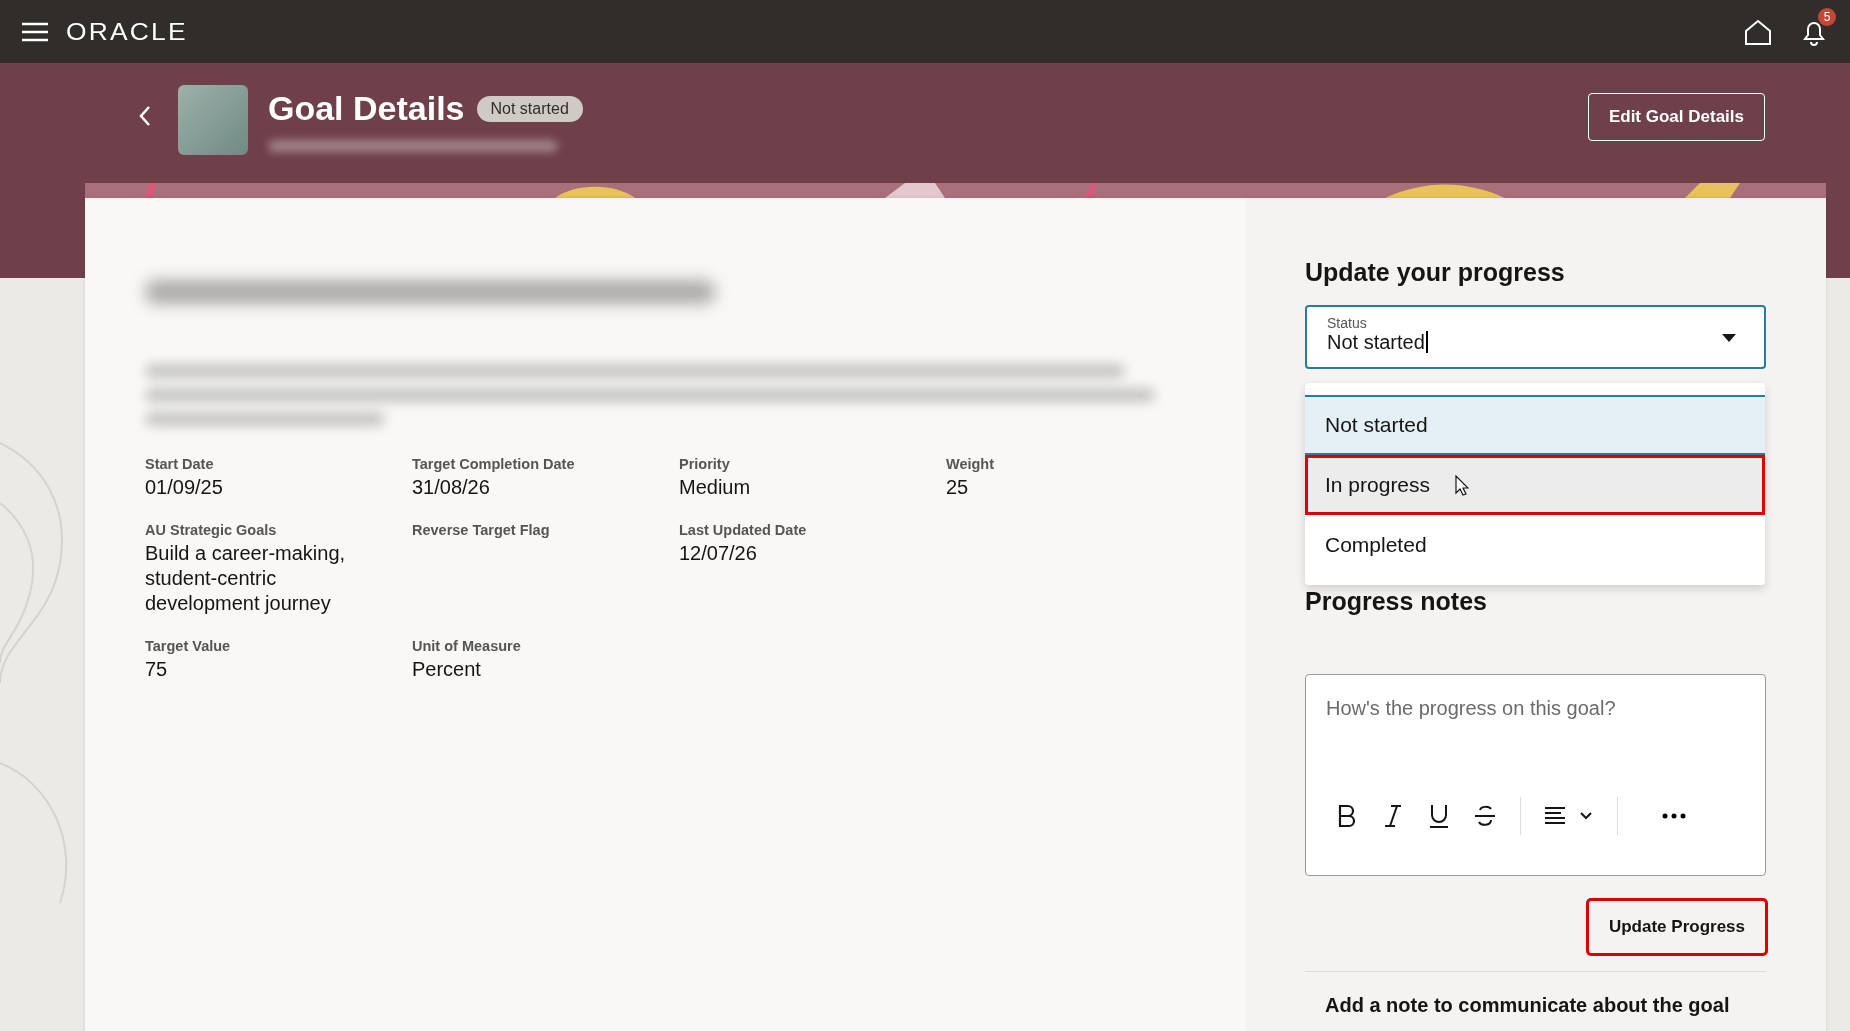  I want to click on notes-editor: How's the progress on this goal?, so click(1535, 775).